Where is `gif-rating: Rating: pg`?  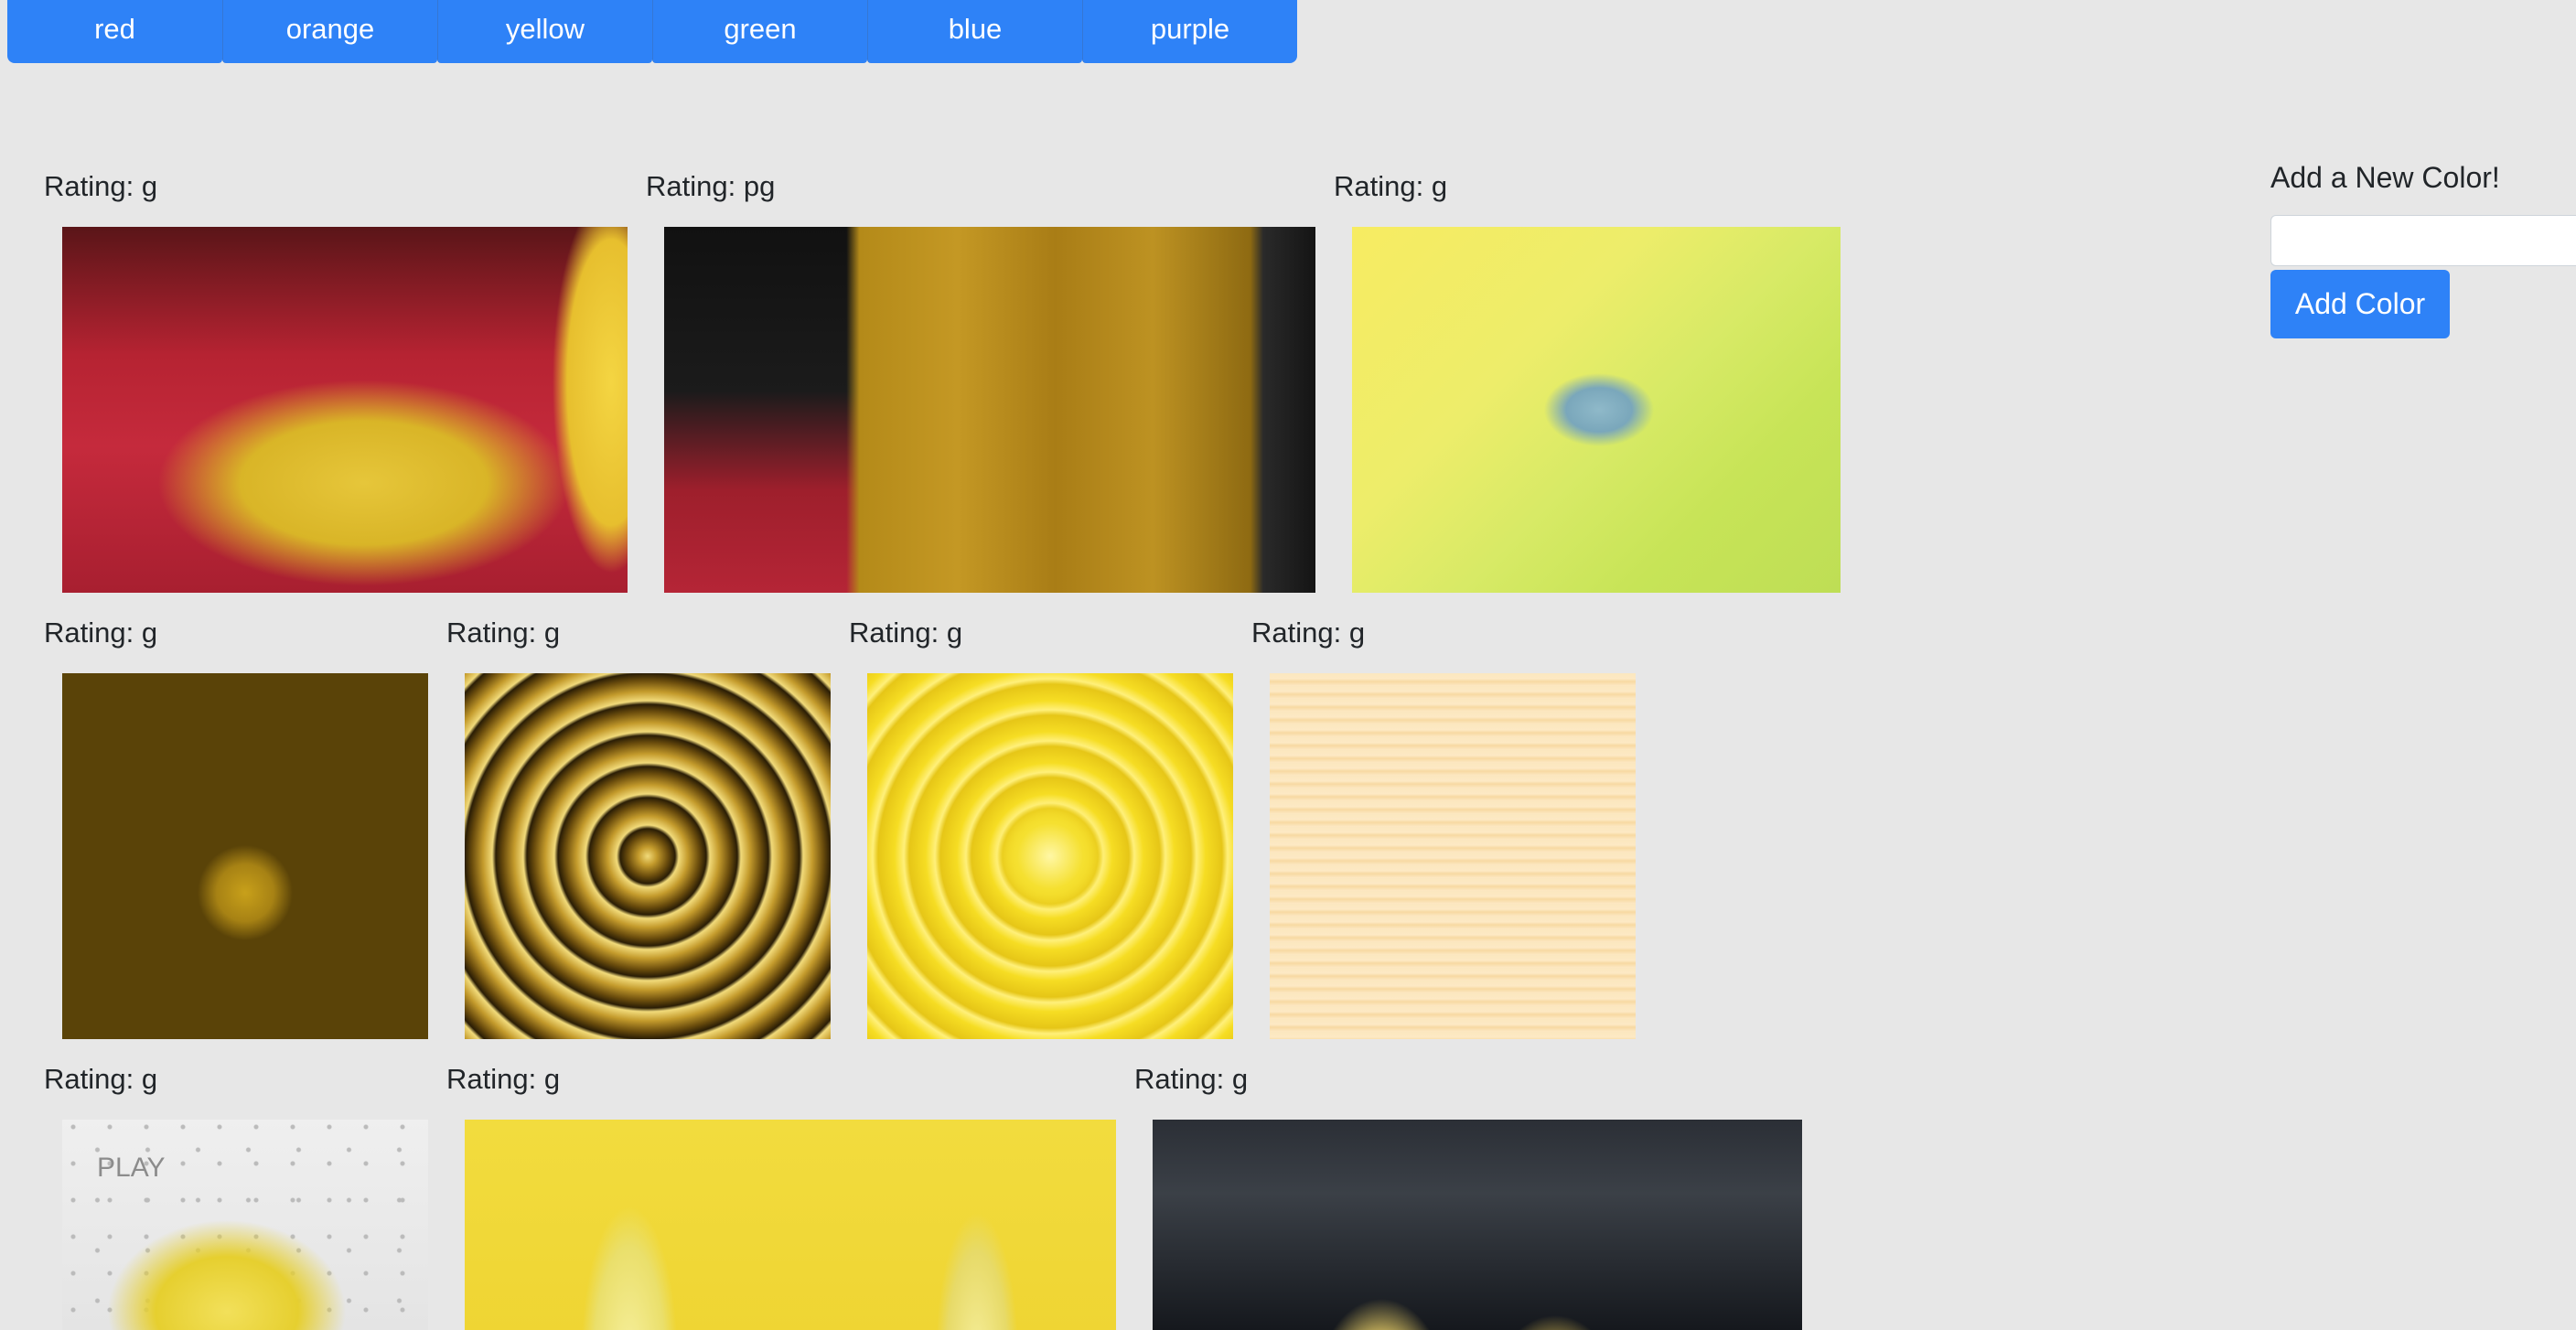
gif-rating: Rating: pg is located at coordinates (711, 186).